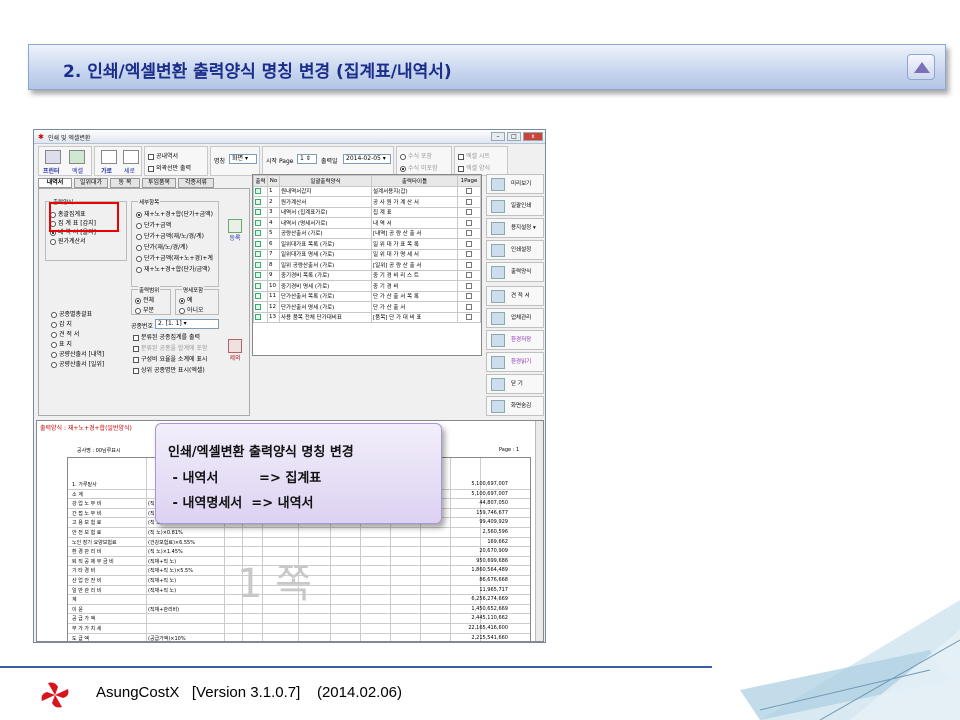 This screenshot has width=960, height=720. I want to click on side-button-10: 닫 기, so click(515, 384).